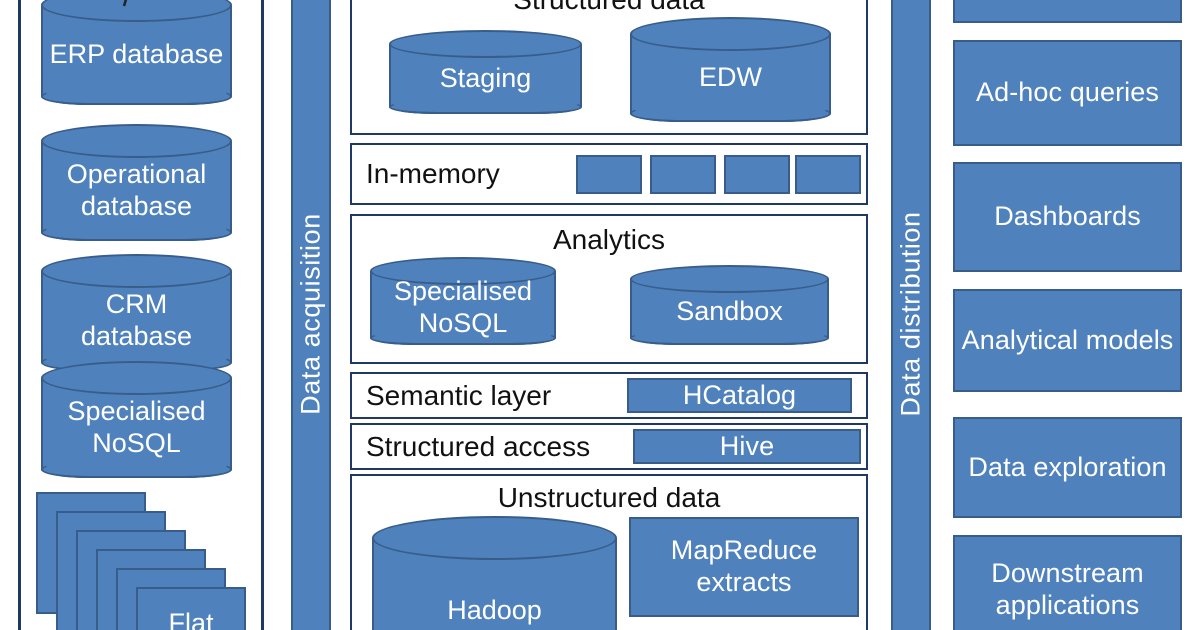 Image resolution: width=1200 pixels, height=630 pixels. What do you see at coordinates (1067, 340) in the screenshot?
I see `analytical-models-box: Analytical models` at bounding box center [1067, 340].